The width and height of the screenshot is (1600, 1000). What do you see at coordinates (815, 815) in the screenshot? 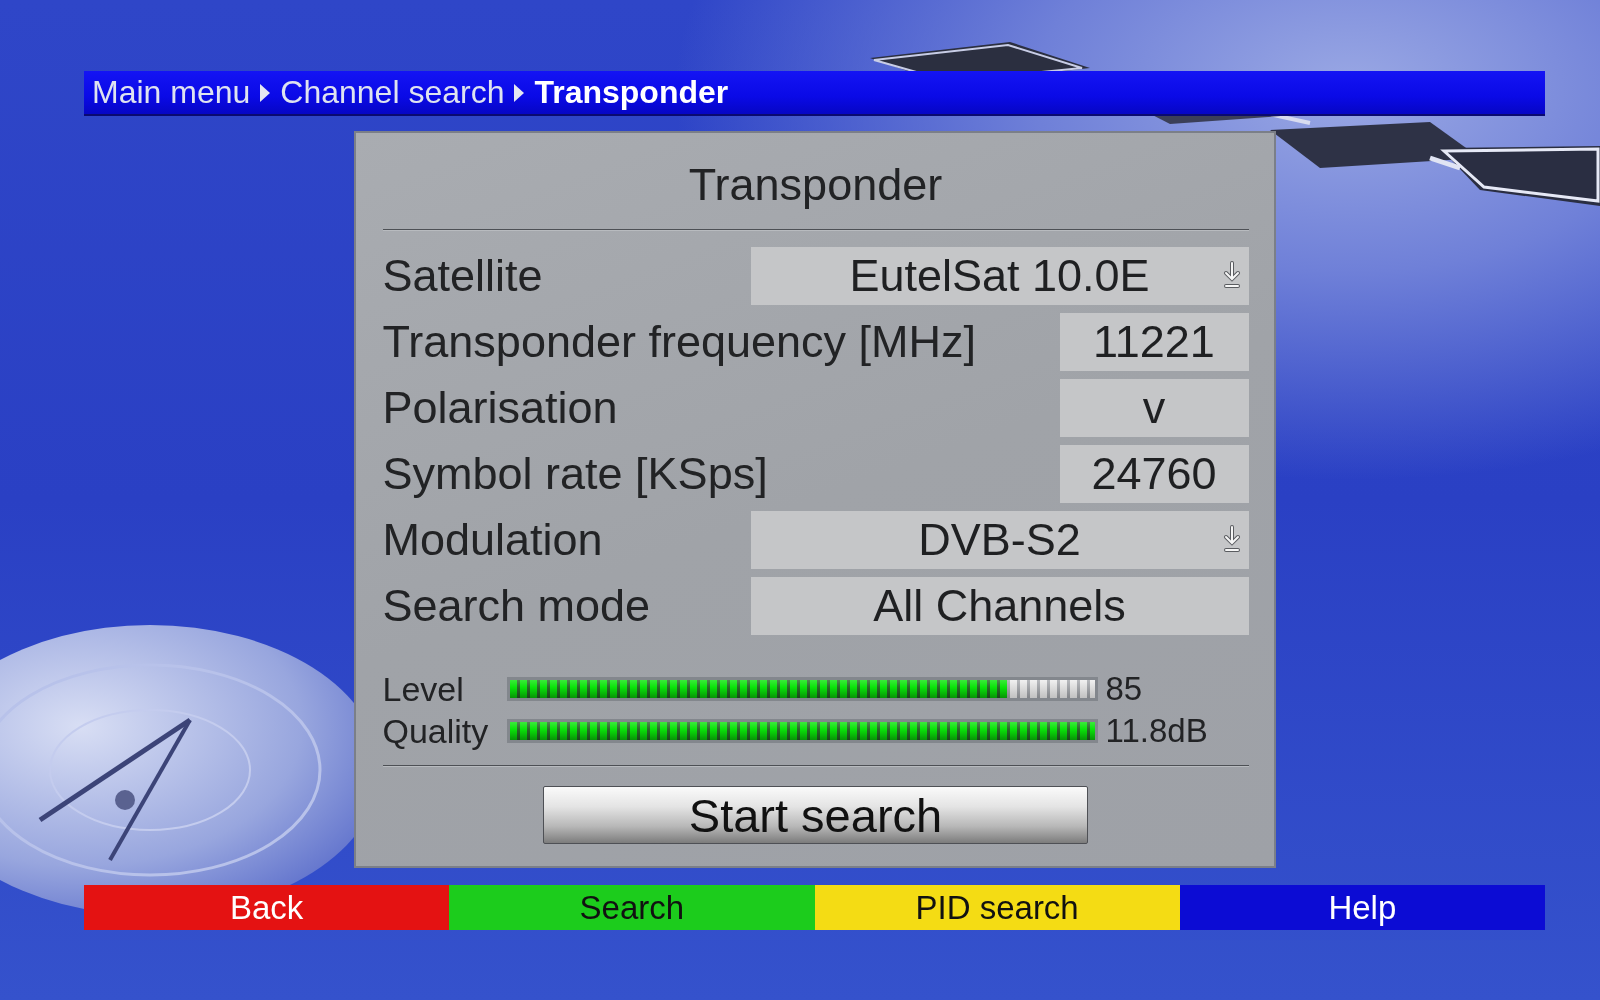
I see `start-search-button: Start search` at bounding box center [815, 815].